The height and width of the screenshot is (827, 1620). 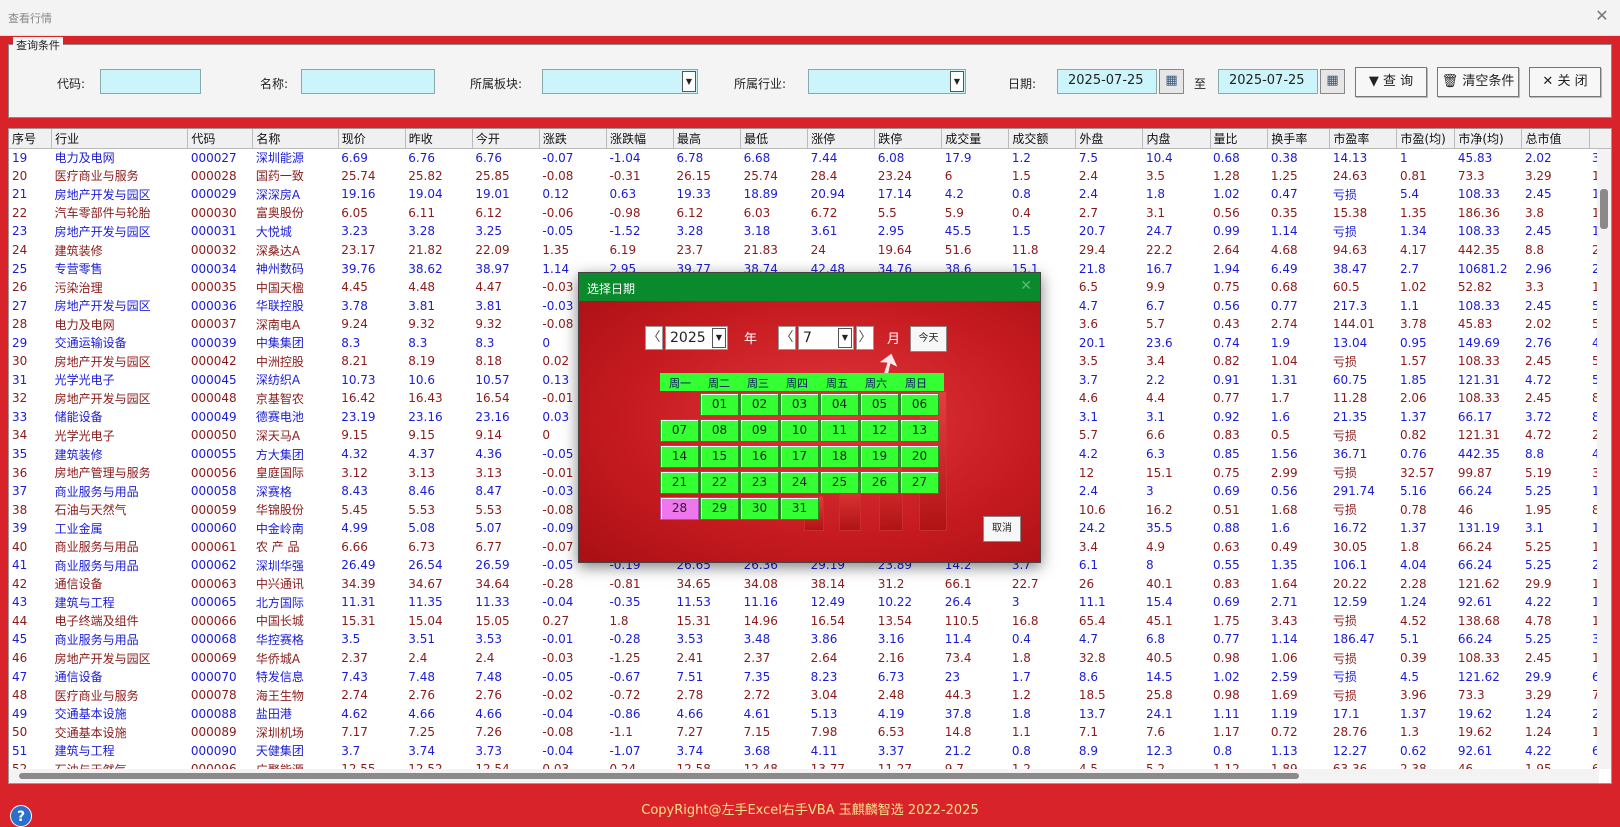 I want to click on close-button: ✕ 关 闭, so click(x=1565, y=82).